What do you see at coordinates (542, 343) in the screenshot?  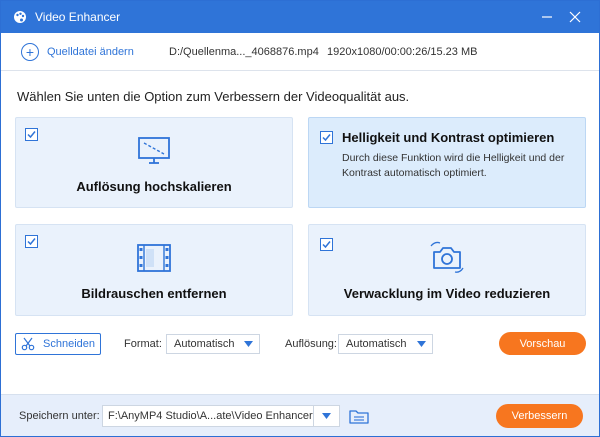 I see `preview-button: Vorschau` at bounding box center [542, 343].